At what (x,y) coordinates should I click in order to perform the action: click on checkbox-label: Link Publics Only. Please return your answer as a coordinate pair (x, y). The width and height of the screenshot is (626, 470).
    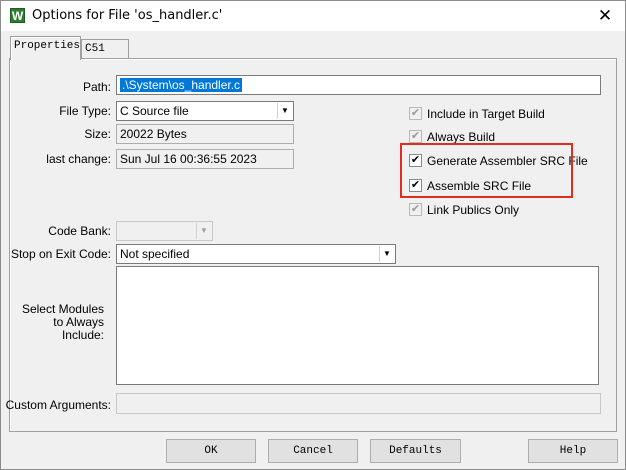
    Looking at the image, I should click on (473, 210).